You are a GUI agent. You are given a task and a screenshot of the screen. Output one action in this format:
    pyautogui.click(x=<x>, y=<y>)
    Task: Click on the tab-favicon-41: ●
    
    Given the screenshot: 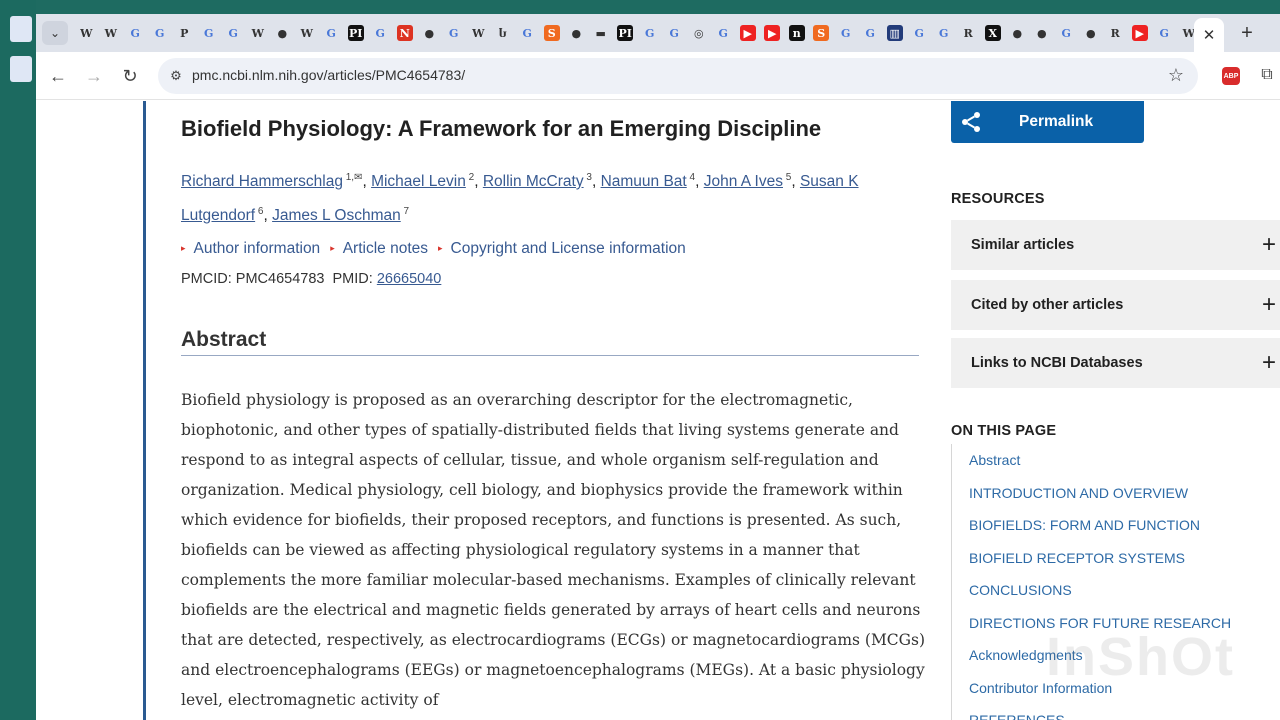 What is the action you would take?
    pyautogui.click(x=1091, y=33)
    